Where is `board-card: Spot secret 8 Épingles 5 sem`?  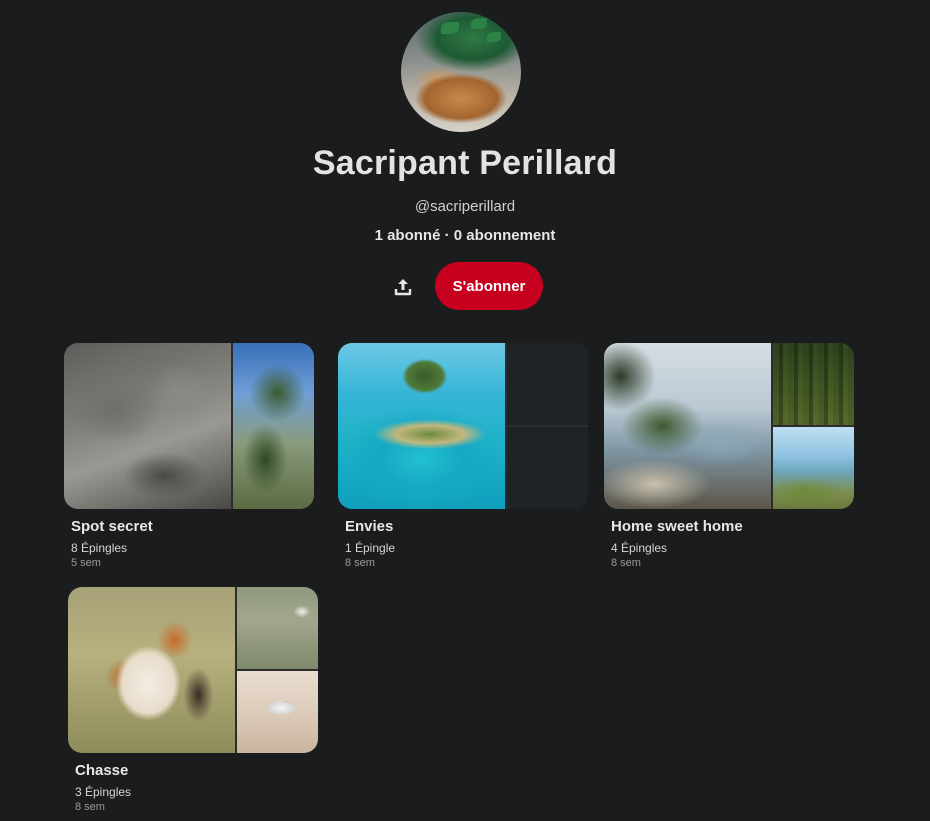
board-card: Spot secret 8 Épingles 5 sem is located at coordinates (190, 456).